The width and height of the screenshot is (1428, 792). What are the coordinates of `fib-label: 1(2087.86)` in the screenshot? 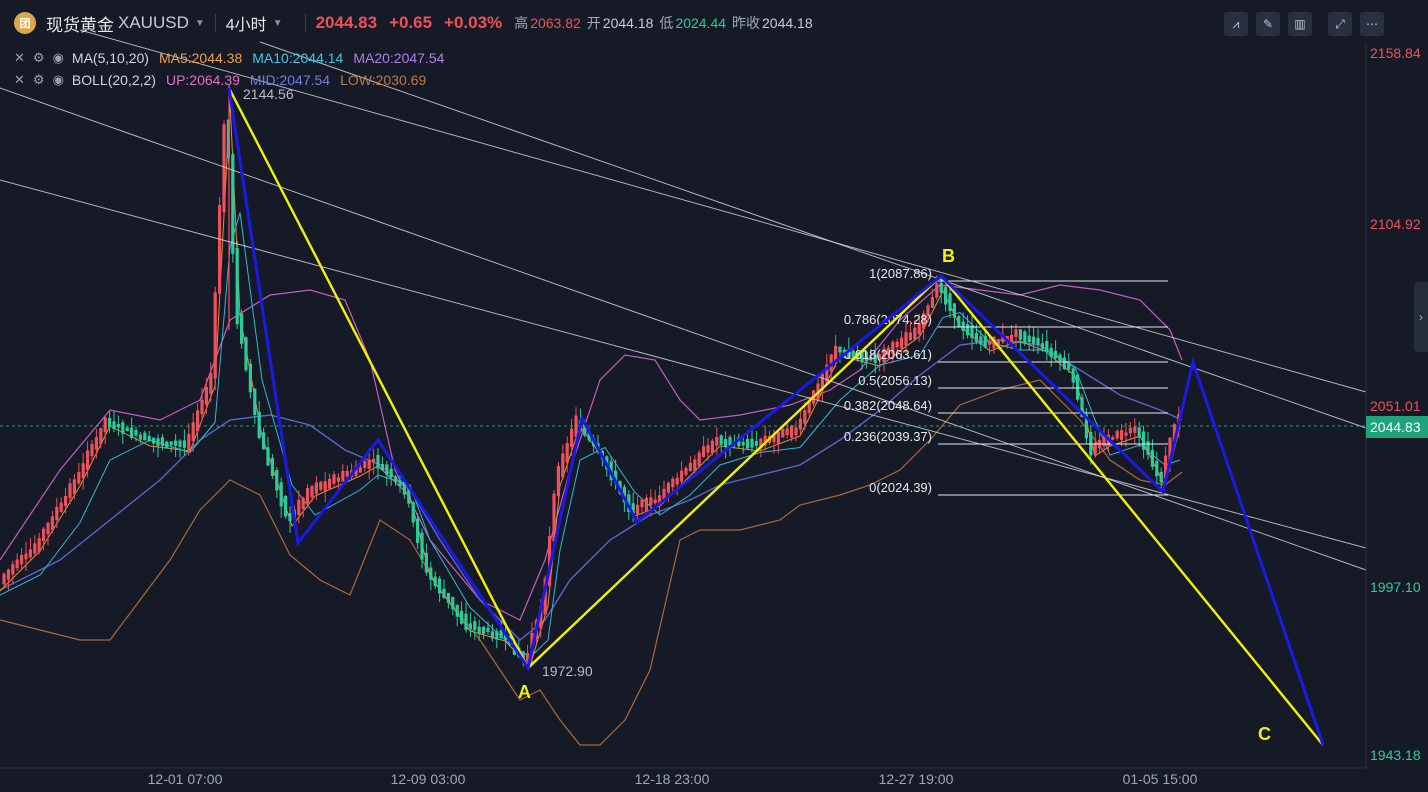 It's located at (900, 273).